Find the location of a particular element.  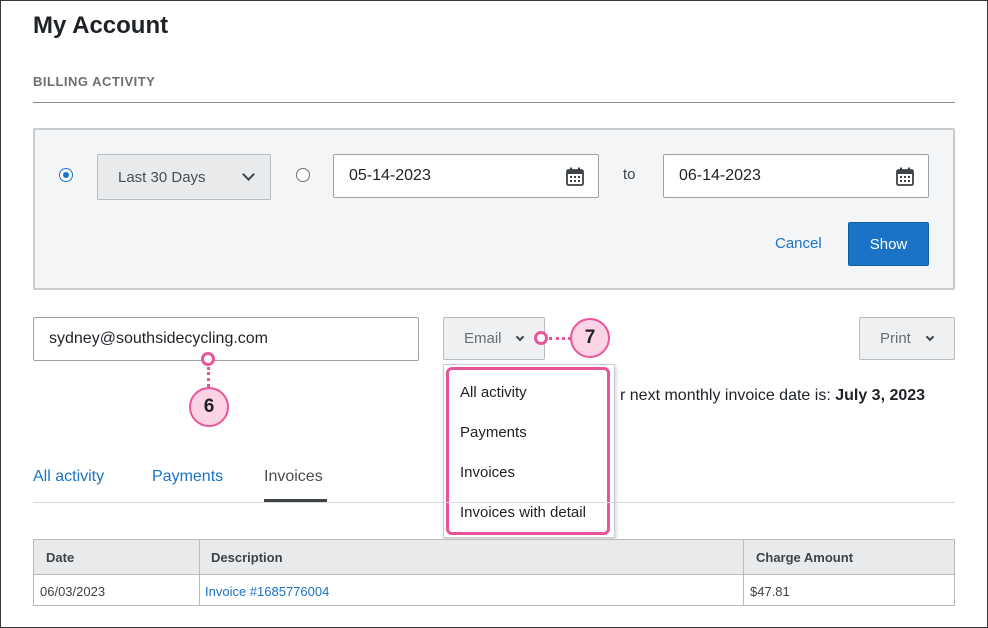

next-invoice-text: r next monthly invoice date is: is located at coordinates (728, 395).